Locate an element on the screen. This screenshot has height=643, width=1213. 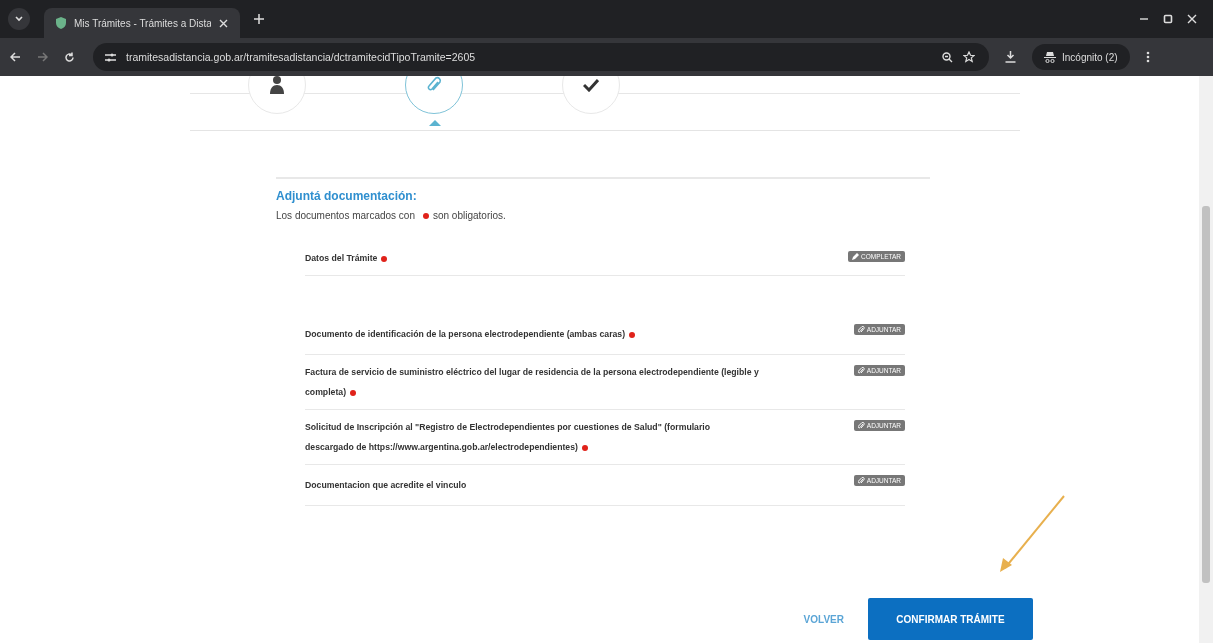
confirm-button: CONFIRMAR TRÁMITE is located at coordinates (950, 619).